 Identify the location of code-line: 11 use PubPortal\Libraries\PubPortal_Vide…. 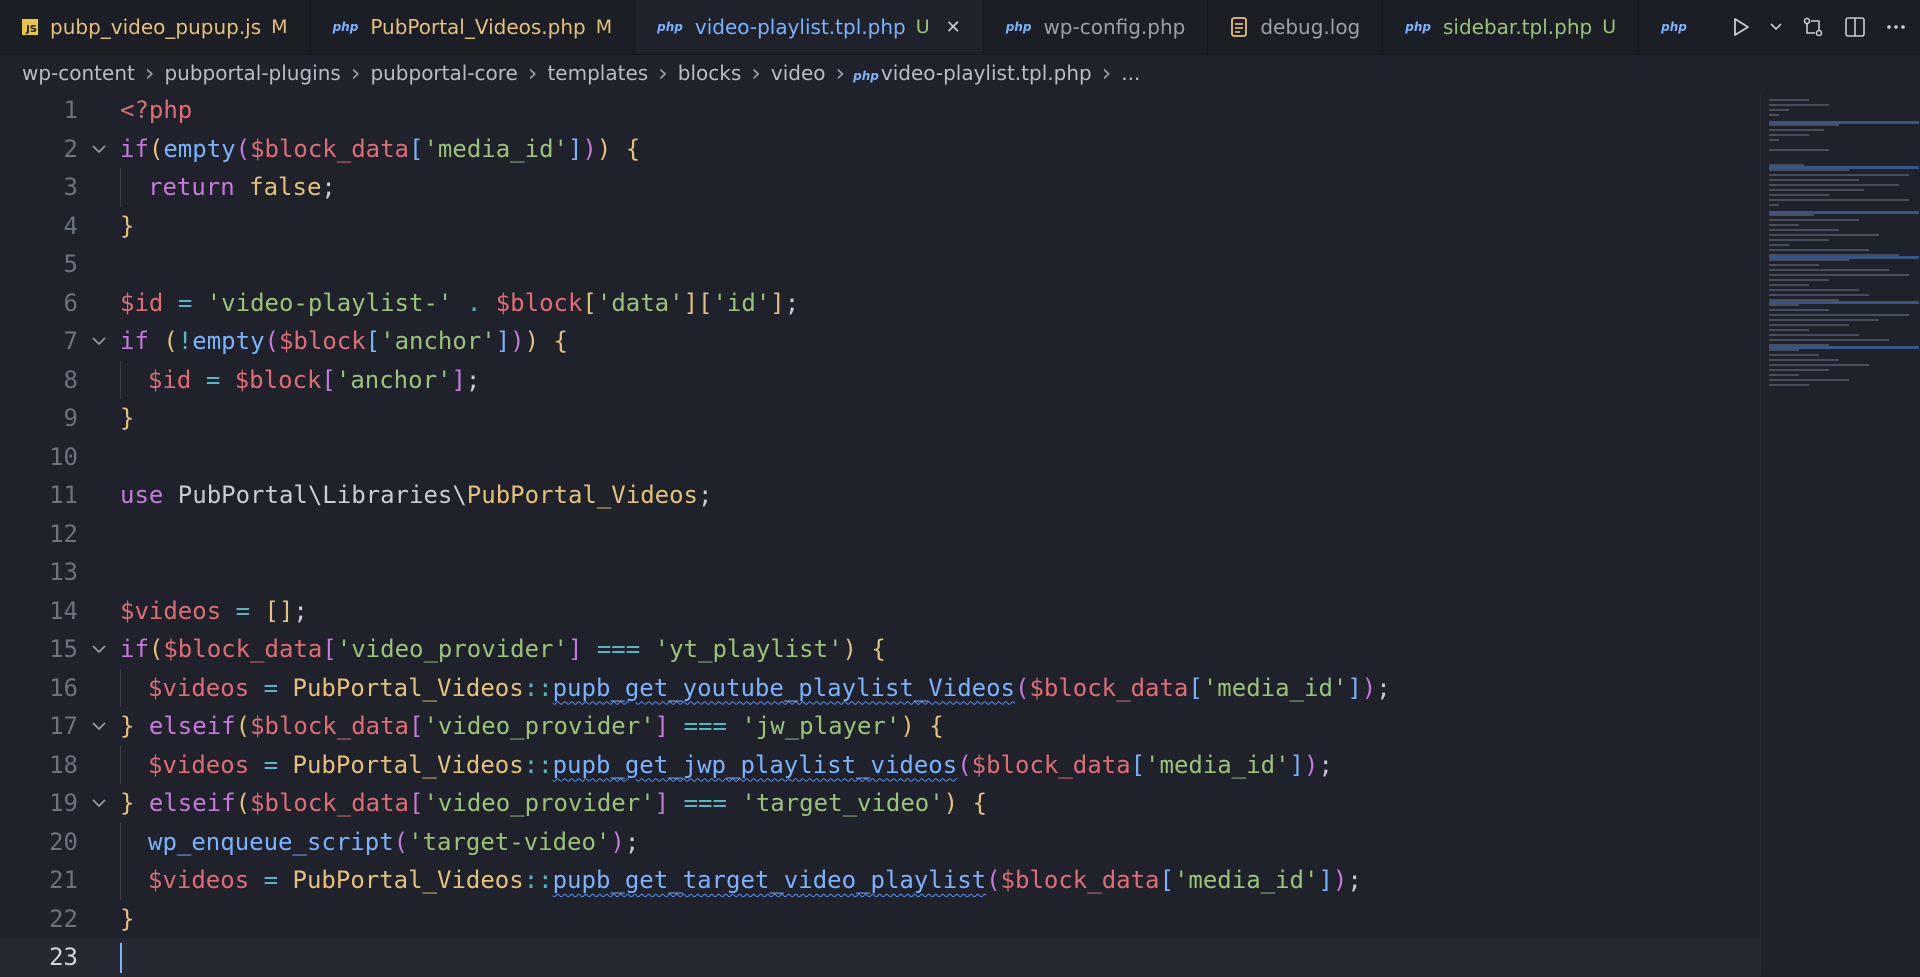
(880, 495).